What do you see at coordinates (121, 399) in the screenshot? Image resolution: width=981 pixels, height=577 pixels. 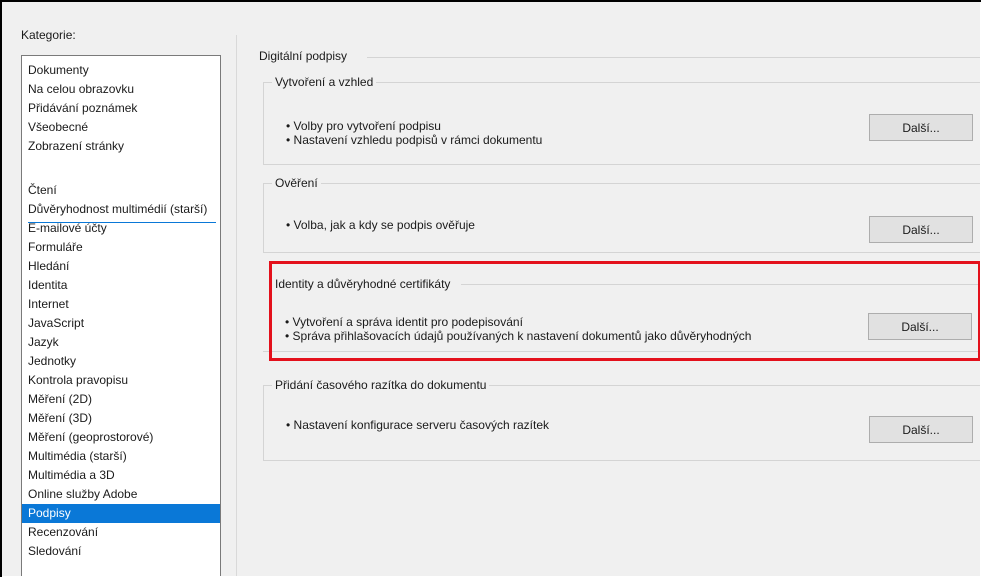 I see `category-mereni-2d: Měření (2D)` at bounding box center [121, 399].